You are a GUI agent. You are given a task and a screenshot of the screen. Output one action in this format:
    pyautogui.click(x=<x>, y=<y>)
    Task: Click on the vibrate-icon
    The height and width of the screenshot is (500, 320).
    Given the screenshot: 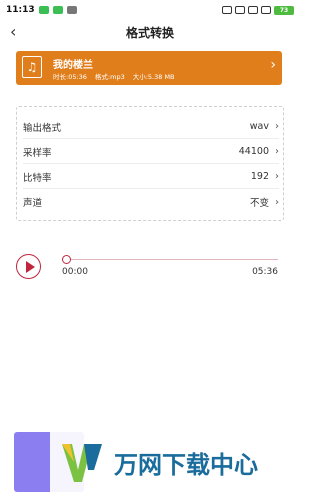 What is the action you would take?
    pyautogui.click(x=227, y=10)
    